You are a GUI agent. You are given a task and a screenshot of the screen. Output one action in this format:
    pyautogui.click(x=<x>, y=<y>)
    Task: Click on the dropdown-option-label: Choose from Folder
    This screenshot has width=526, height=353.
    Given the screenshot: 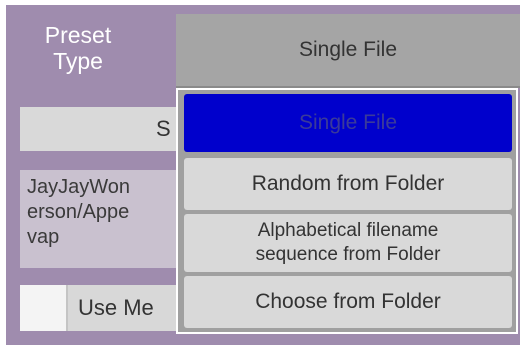 What is the action you would take?
    pyautogui.click(x=348, y=301)
    